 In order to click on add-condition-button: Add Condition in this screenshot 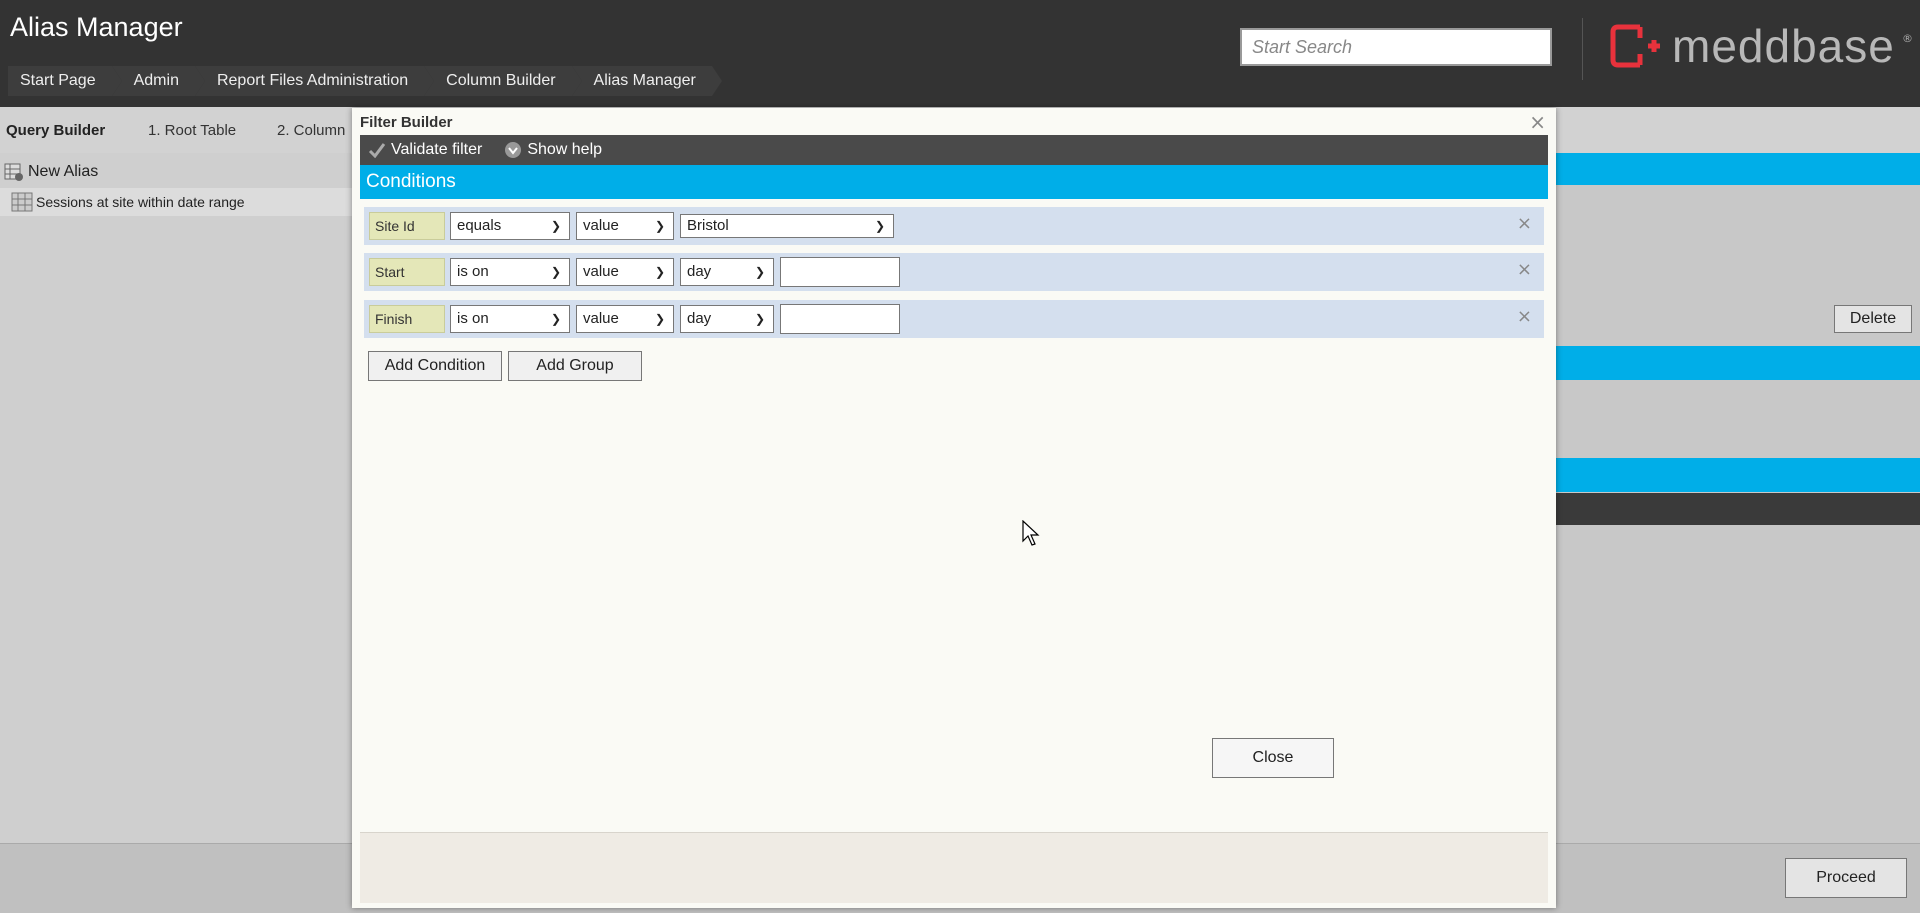, I will do `click(435, 366)`.